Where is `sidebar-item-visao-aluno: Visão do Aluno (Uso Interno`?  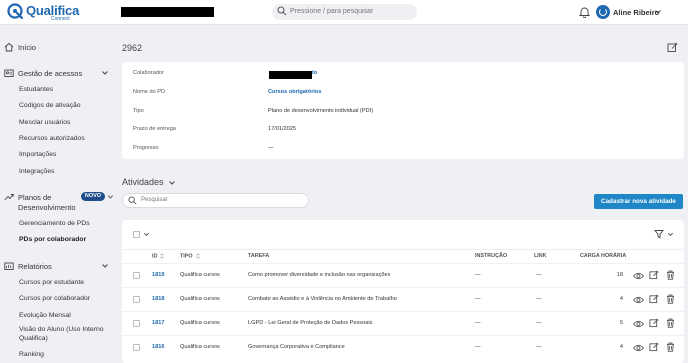 sidebar-item-visao-aluno: Visão do Aluno (Uso Interno is located at coordinates (61, 329).